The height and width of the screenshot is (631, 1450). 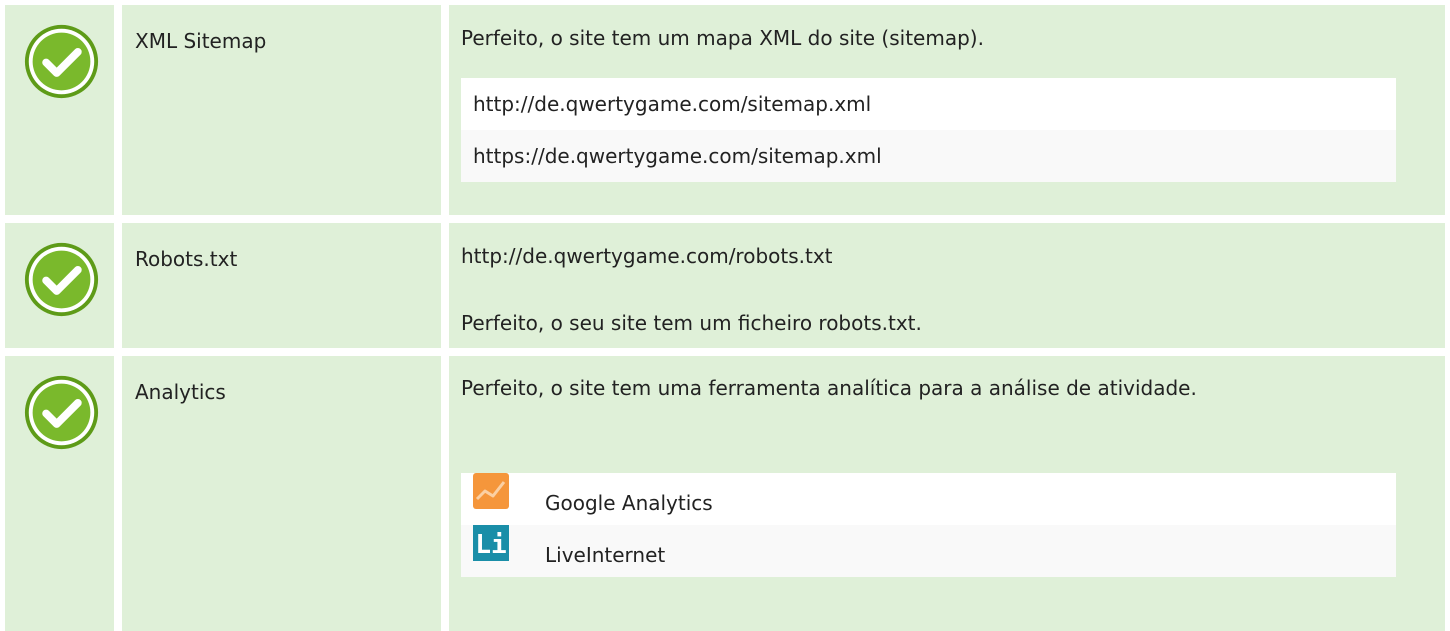 I want to click on label-cell: Robots.txt, so click(x=281, y=285).